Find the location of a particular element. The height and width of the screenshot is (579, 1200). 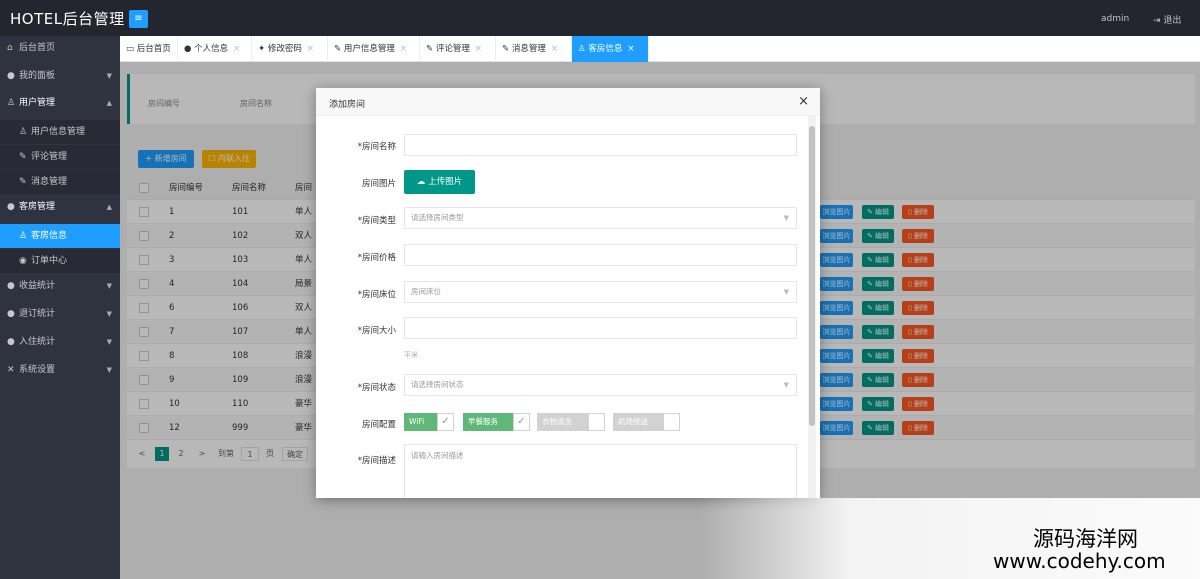

tab-user-info: ✎ 用户信息管理 × is located at coordinates (374, 49).